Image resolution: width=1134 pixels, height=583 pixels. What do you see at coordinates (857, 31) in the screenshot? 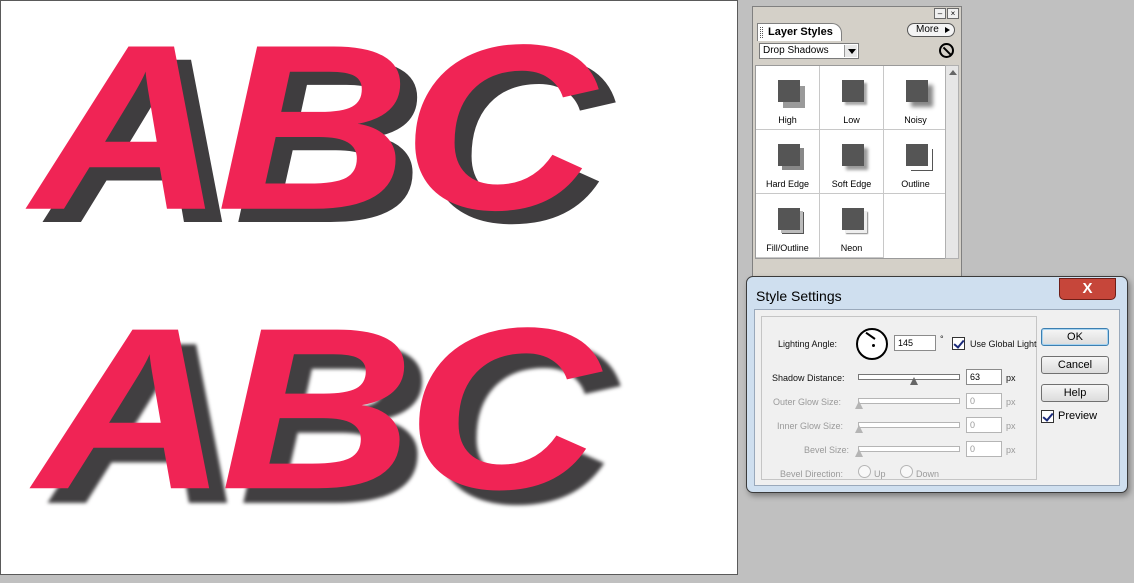
I see `palette-tab-row: Layer Styles More` at bounding box center [857, 31].